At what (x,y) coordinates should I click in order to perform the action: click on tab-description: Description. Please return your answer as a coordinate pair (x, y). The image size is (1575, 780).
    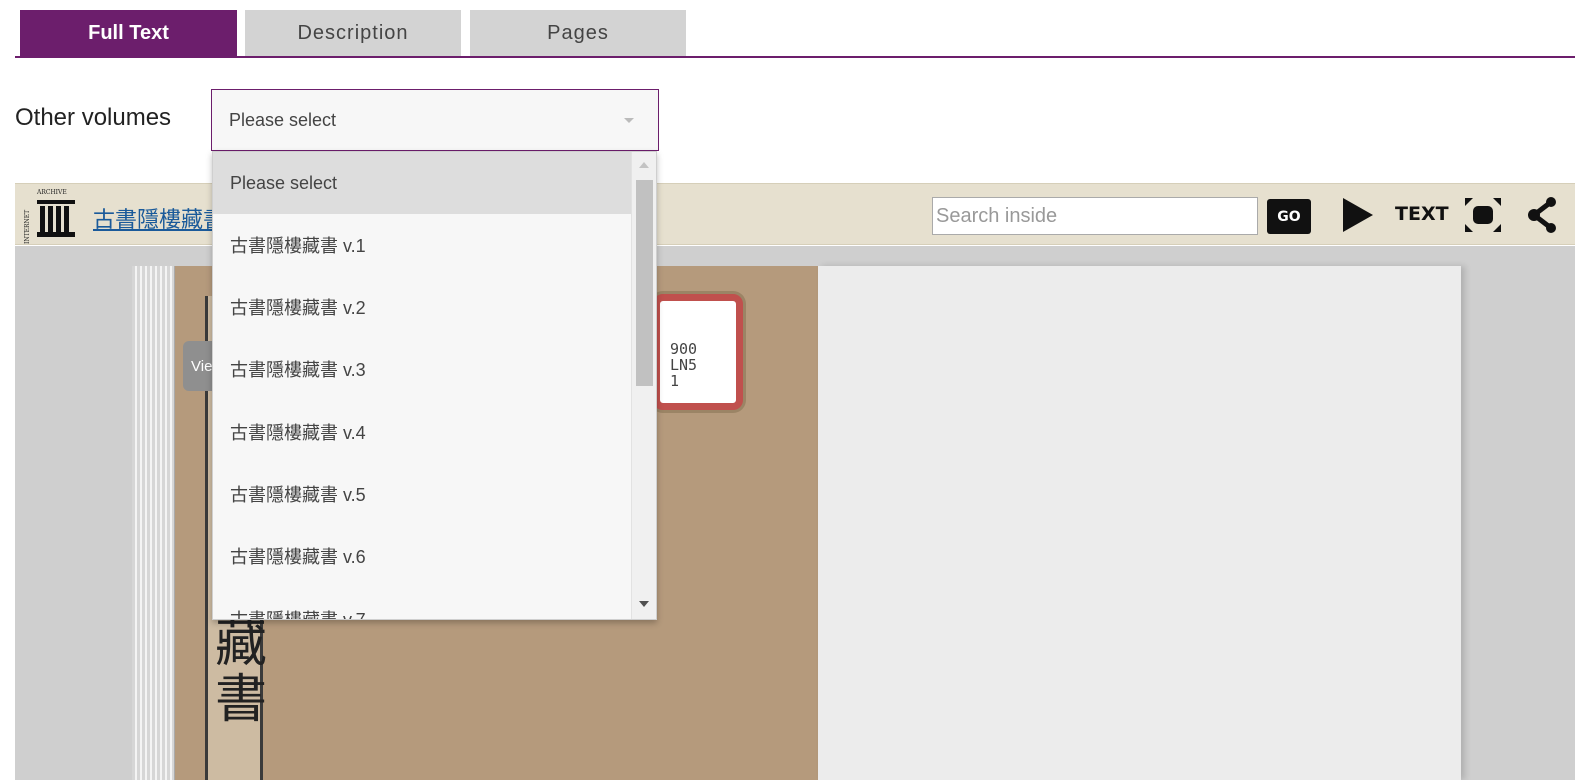
    Looking at the image, I should click on (353, 33).